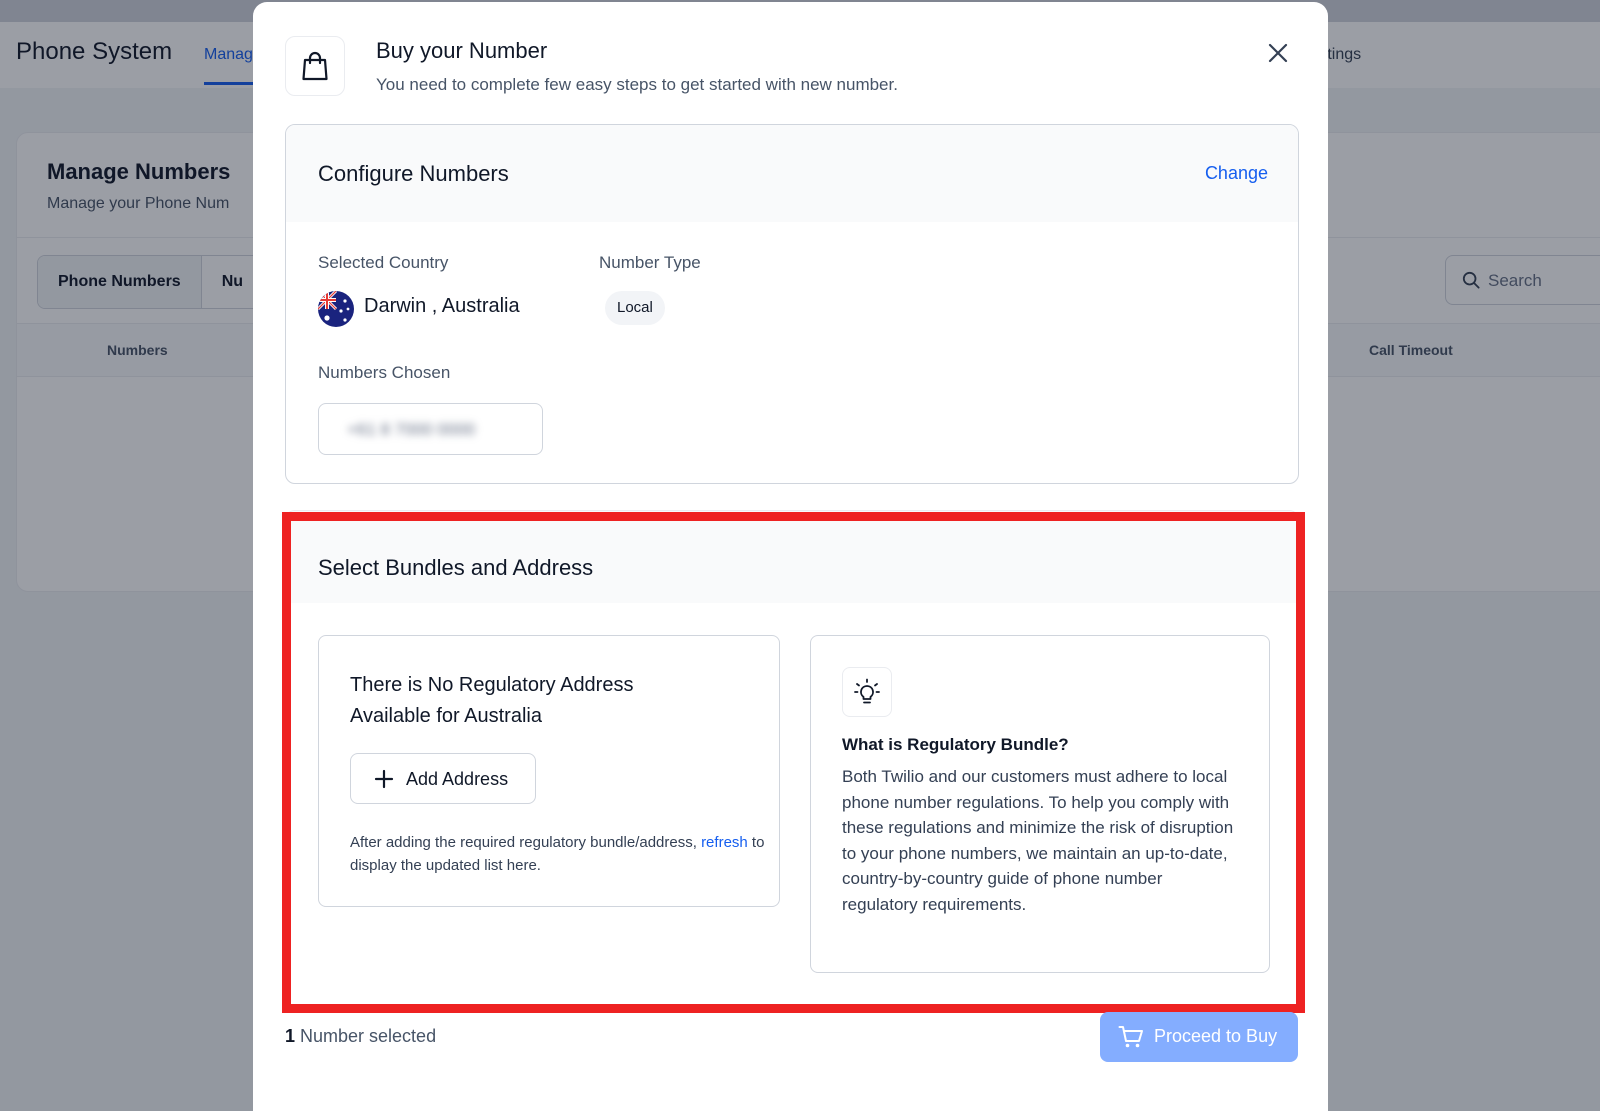  Describe the element at coordinates (650, 262) in the screenshot. I see `number-type-label: Number Type` at that location.